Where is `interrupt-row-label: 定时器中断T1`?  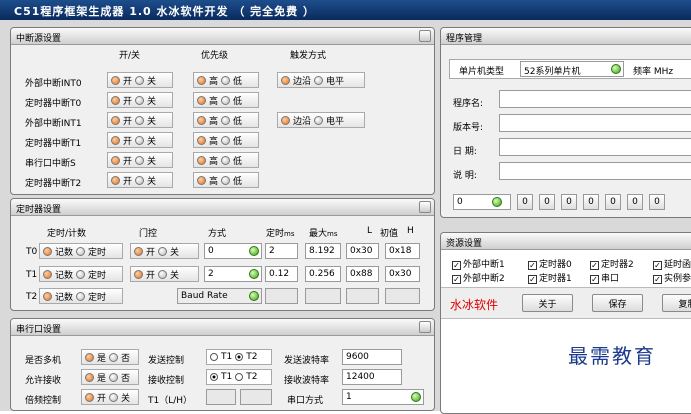 interrupt-row-label: 定时器中断T1 is located at coordinates (53, 144).